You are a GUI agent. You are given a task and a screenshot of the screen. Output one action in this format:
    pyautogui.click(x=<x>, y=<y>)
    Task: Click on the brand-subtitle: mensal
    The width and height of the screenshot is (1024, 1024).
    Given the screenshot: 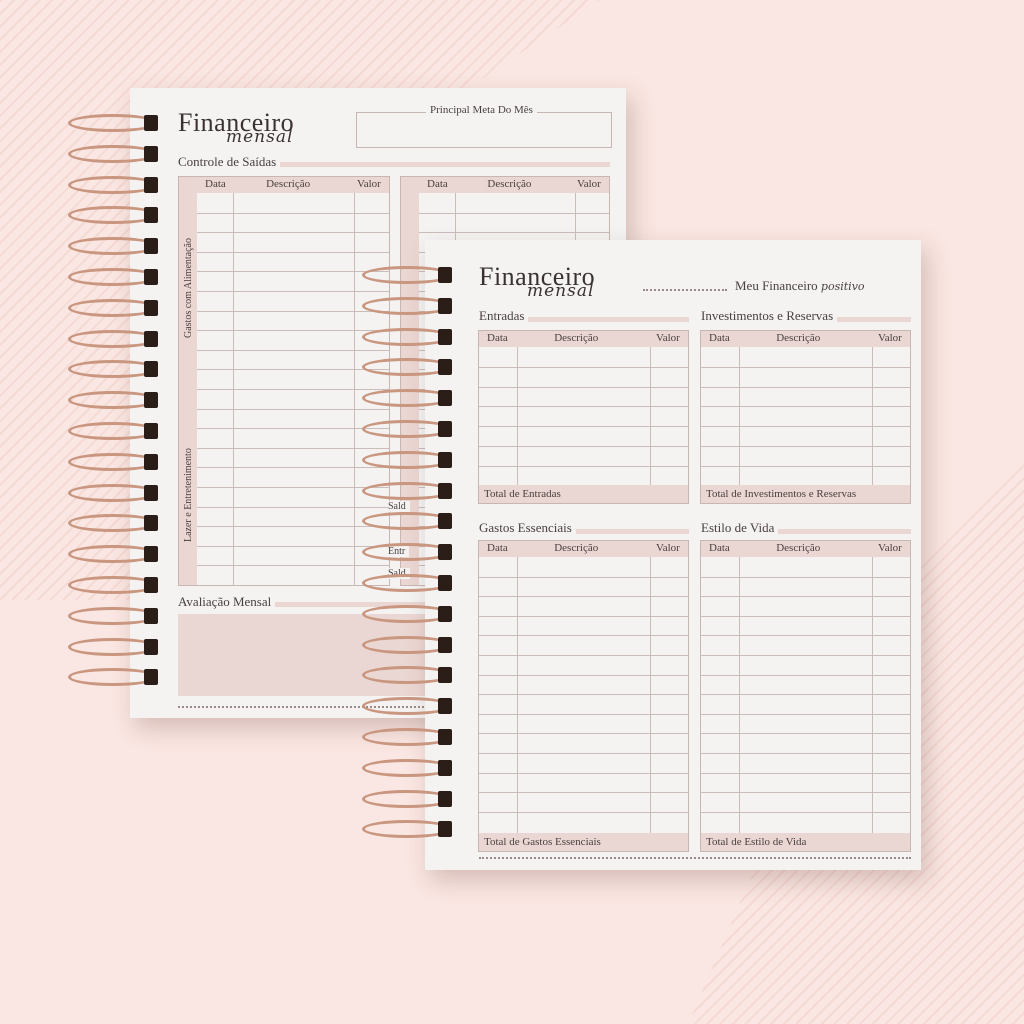 What is the action you would take?
    pyautogui.click(x=260, y=137)
    